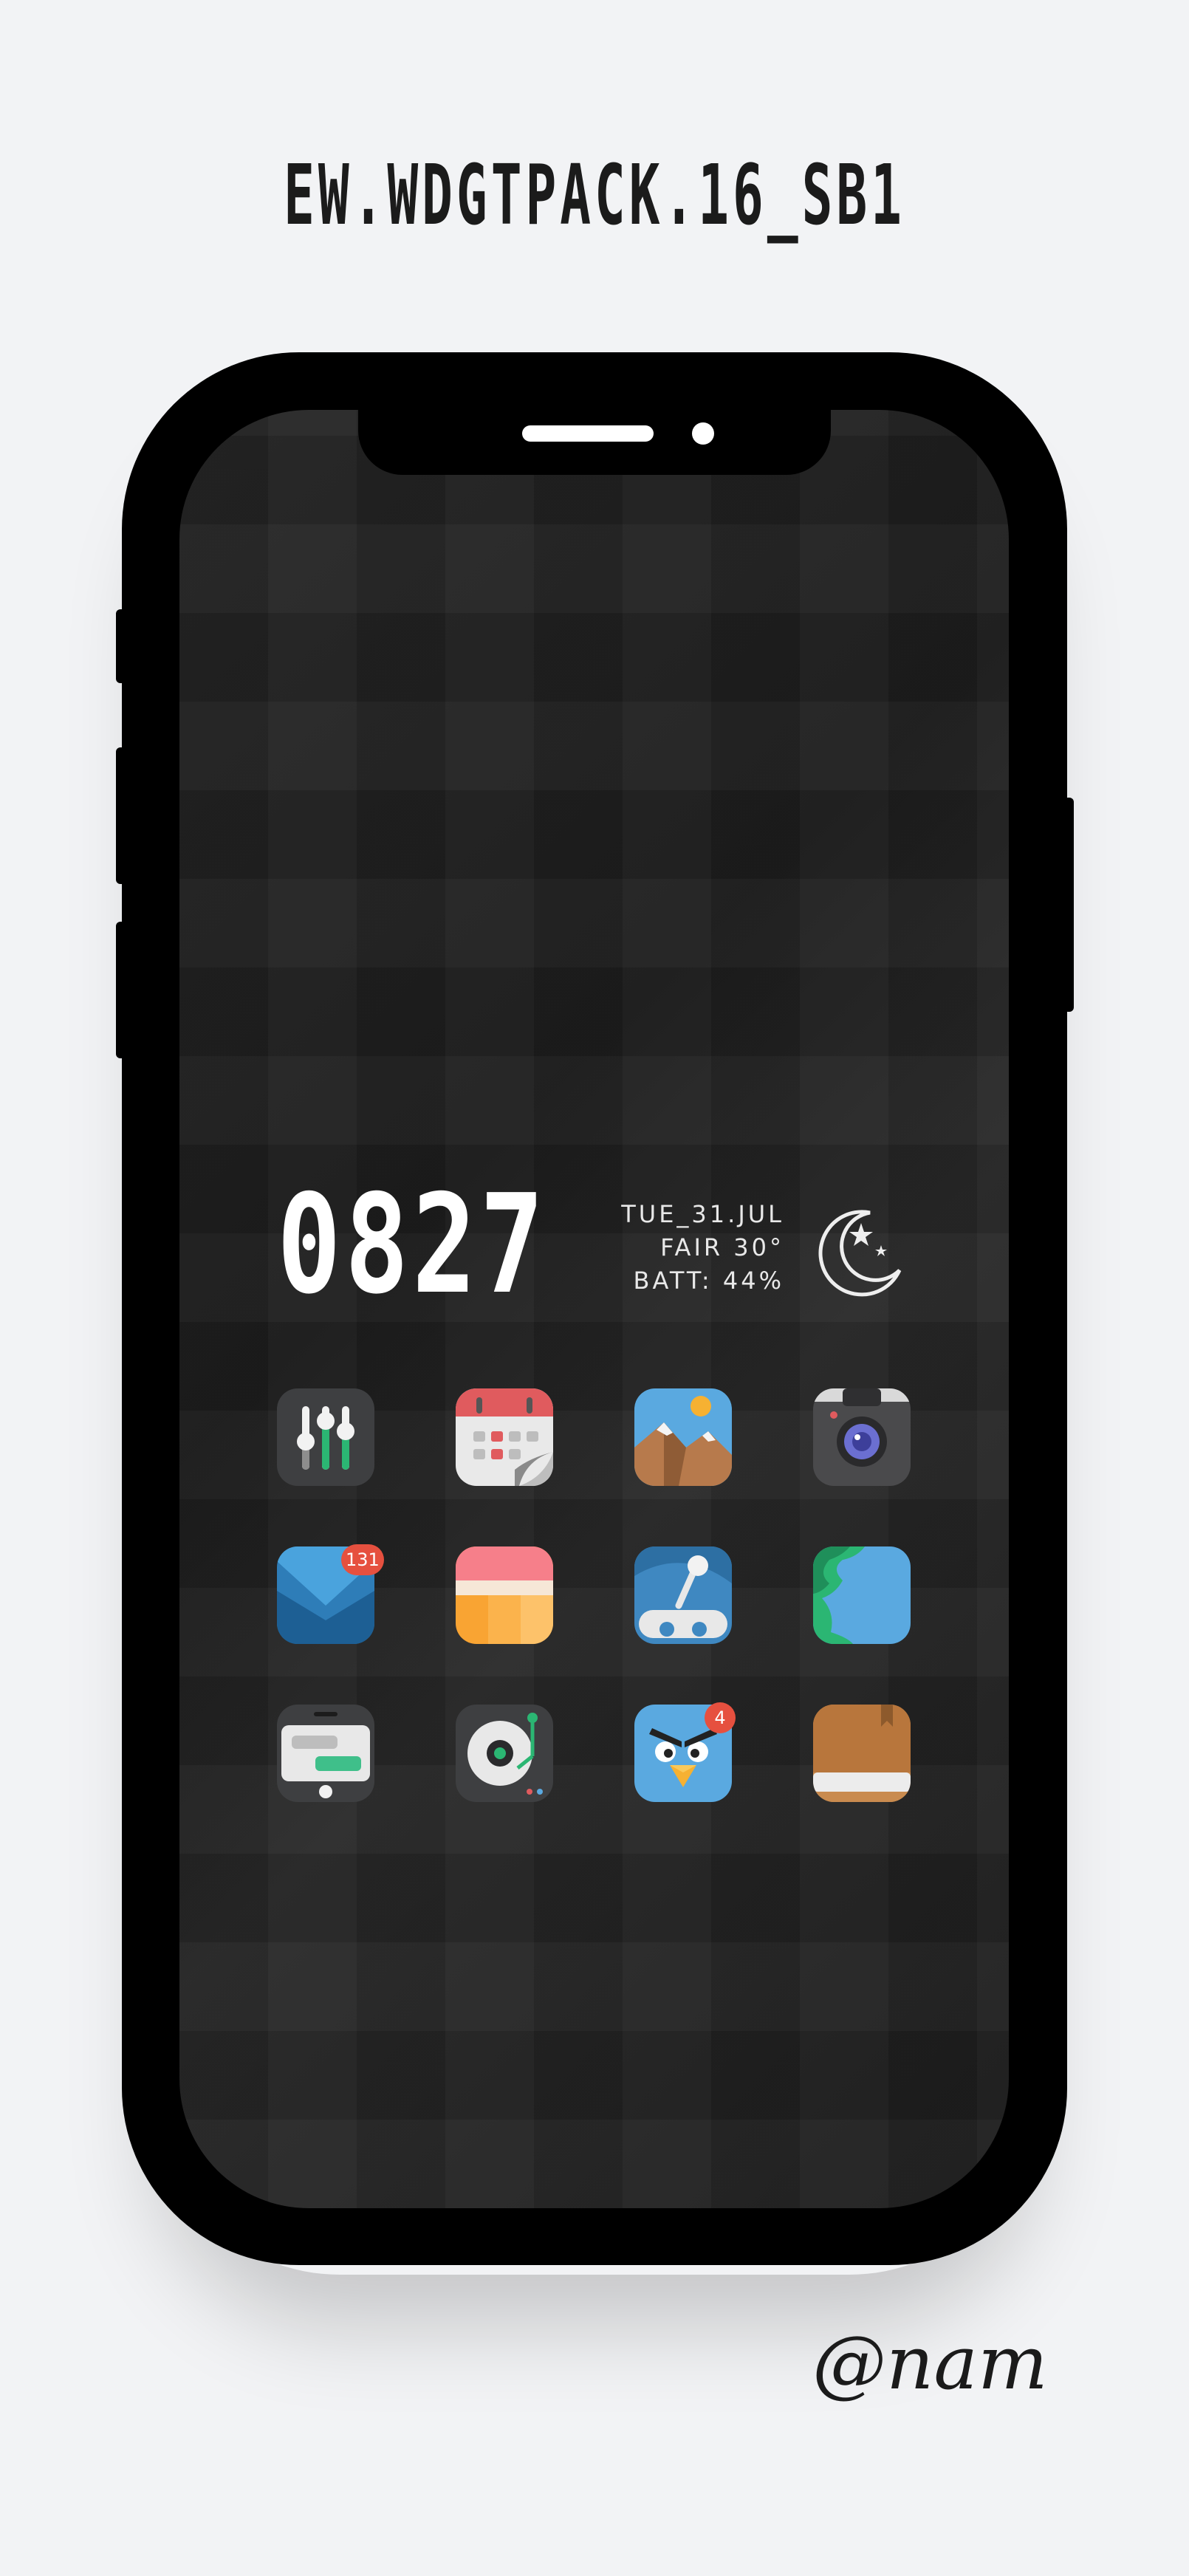 The height and width of the screenshot is (2576, 1189). I want to click on camera-app-icon, so click(862, 1437).